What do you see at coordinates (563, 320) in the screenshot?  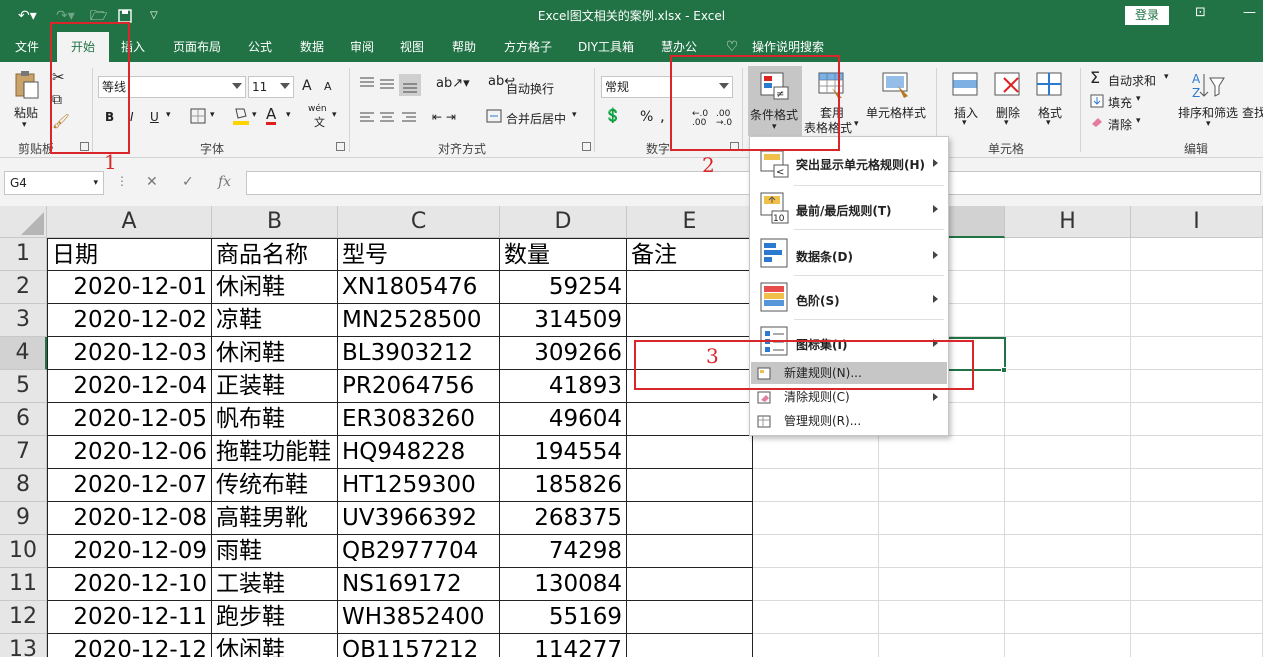 I see `cell-quantity: 314509` at bounding box center [563, 320].